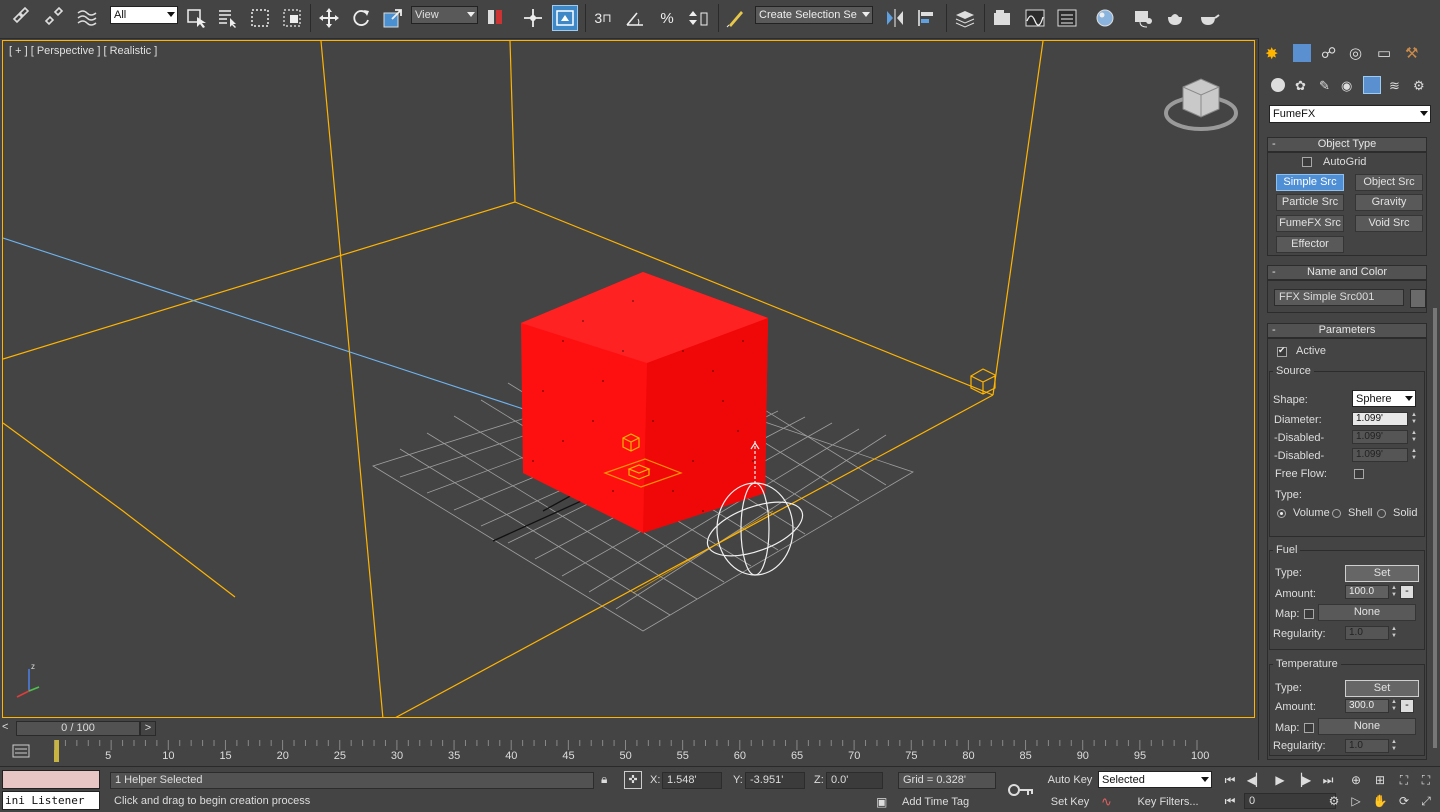 The image size is (1440, 812). Describe the element at coordinates (1302, 780) in the screenshot. I see `next-frame-icon: ▕▶` at that location.